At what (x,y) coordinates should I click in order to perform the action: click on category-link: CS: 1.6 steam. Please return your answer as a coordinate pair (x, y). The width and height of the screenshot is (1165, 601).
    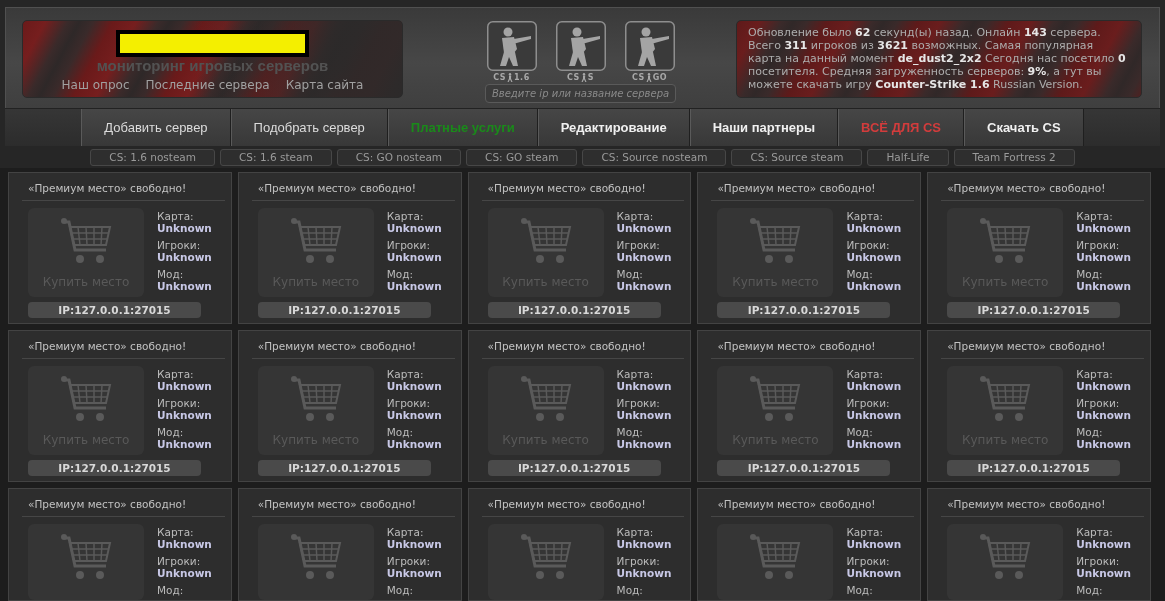
    Looking at the image, I should click on (276, 157).